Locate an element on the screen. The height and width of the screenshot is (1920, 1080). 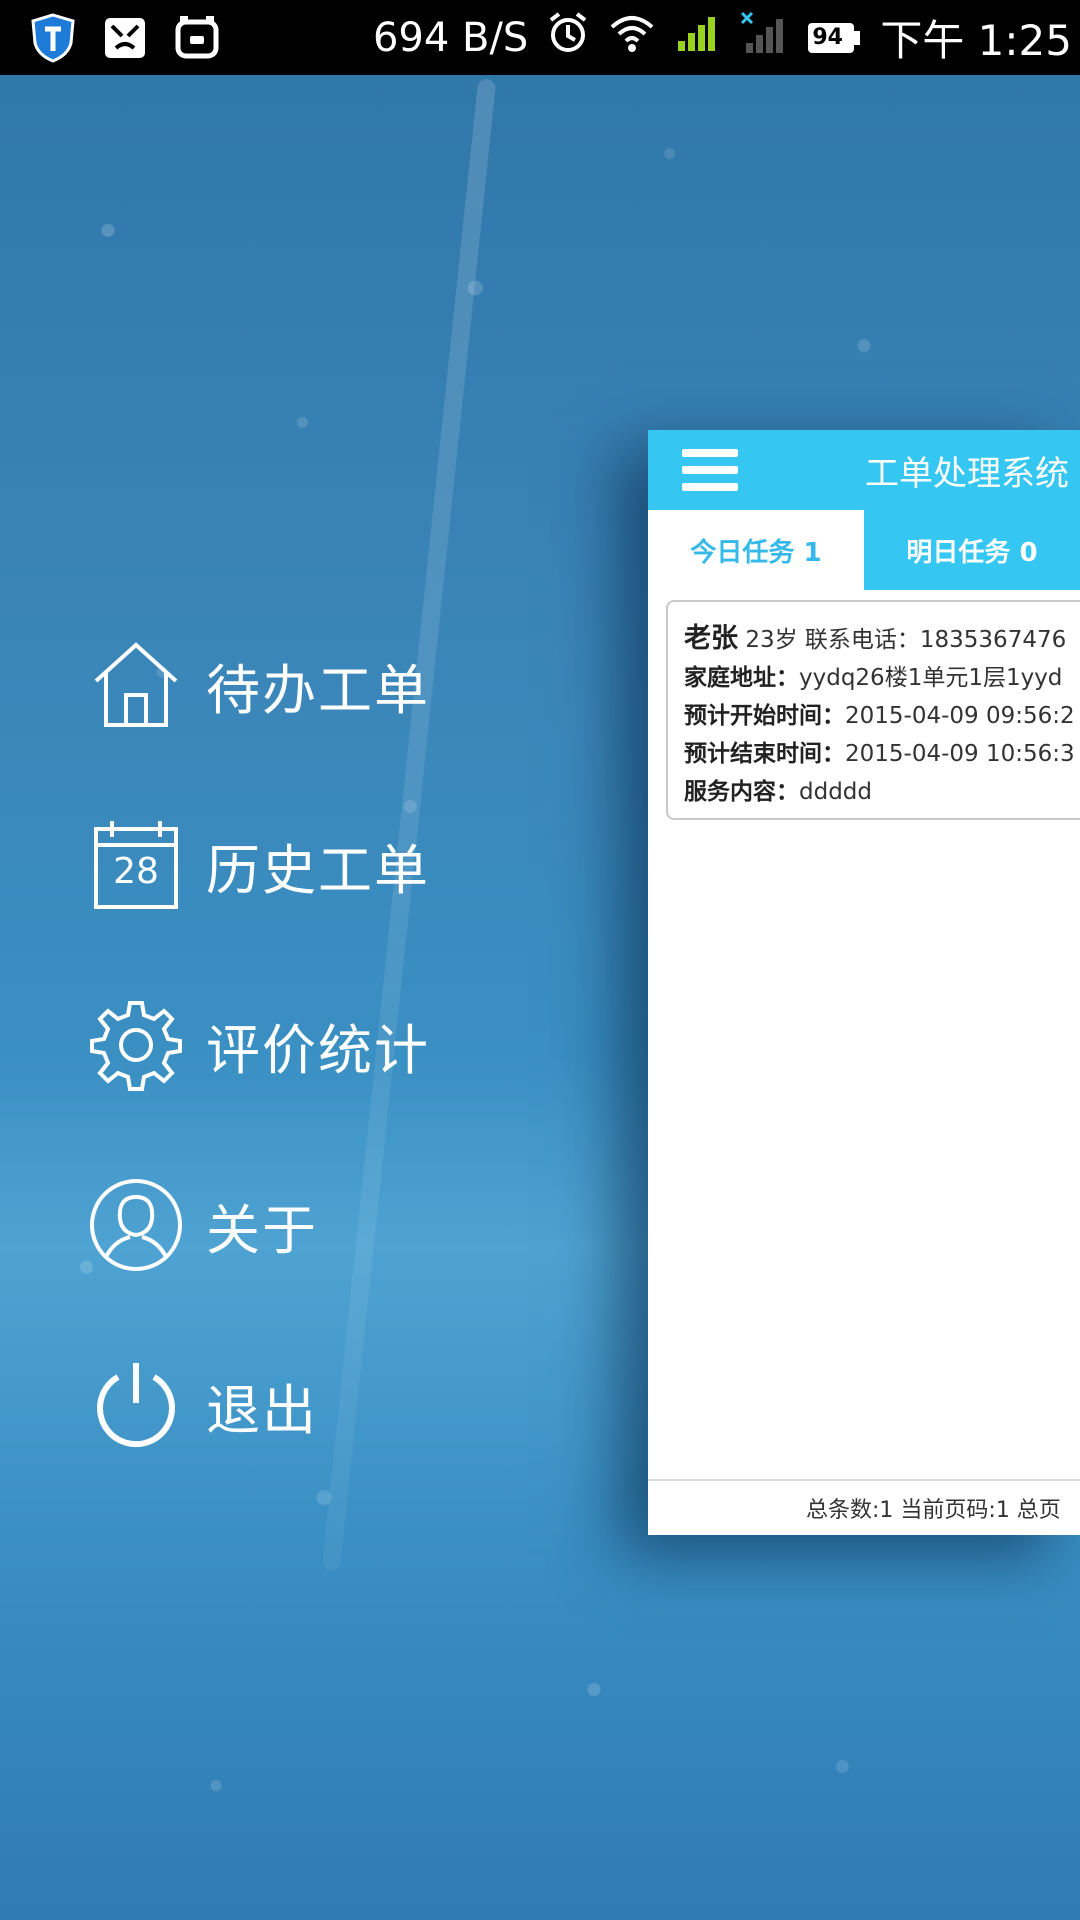
pagination-text: 总条数:1 当前页码:1 总页 is located at coordinates (933, 1510).